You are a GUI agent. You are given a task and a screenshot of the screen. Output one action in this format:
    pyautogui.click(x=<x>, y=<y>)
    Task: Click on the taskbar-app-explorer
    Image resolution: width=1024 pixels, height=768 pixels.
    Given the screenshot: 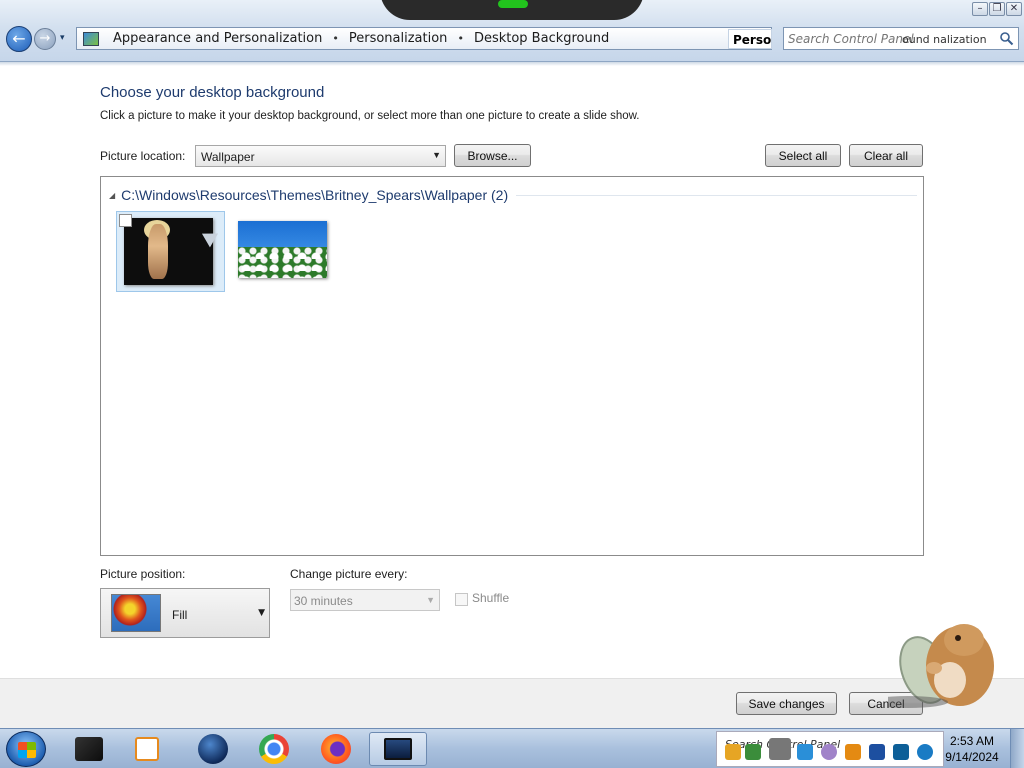 What is the action you would take?
    pyautogui.click(x=89, y=749)
    